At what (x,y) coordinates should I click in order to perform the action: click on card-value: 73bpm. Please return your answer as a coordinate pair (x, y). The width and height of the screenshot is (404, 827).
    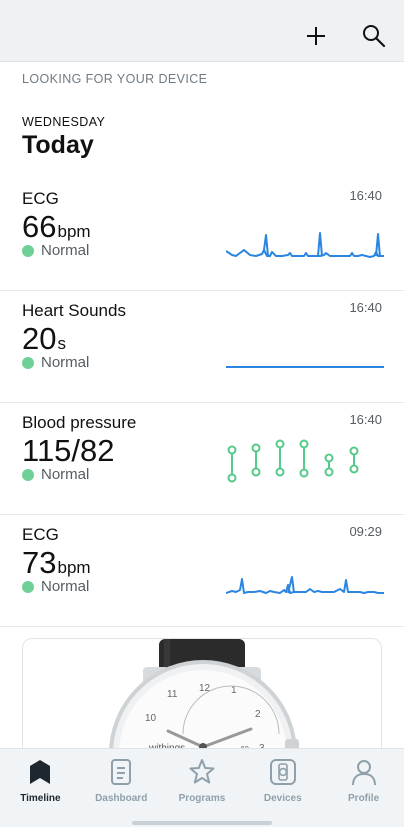
    Looking at the image, I should click on (56, 562).